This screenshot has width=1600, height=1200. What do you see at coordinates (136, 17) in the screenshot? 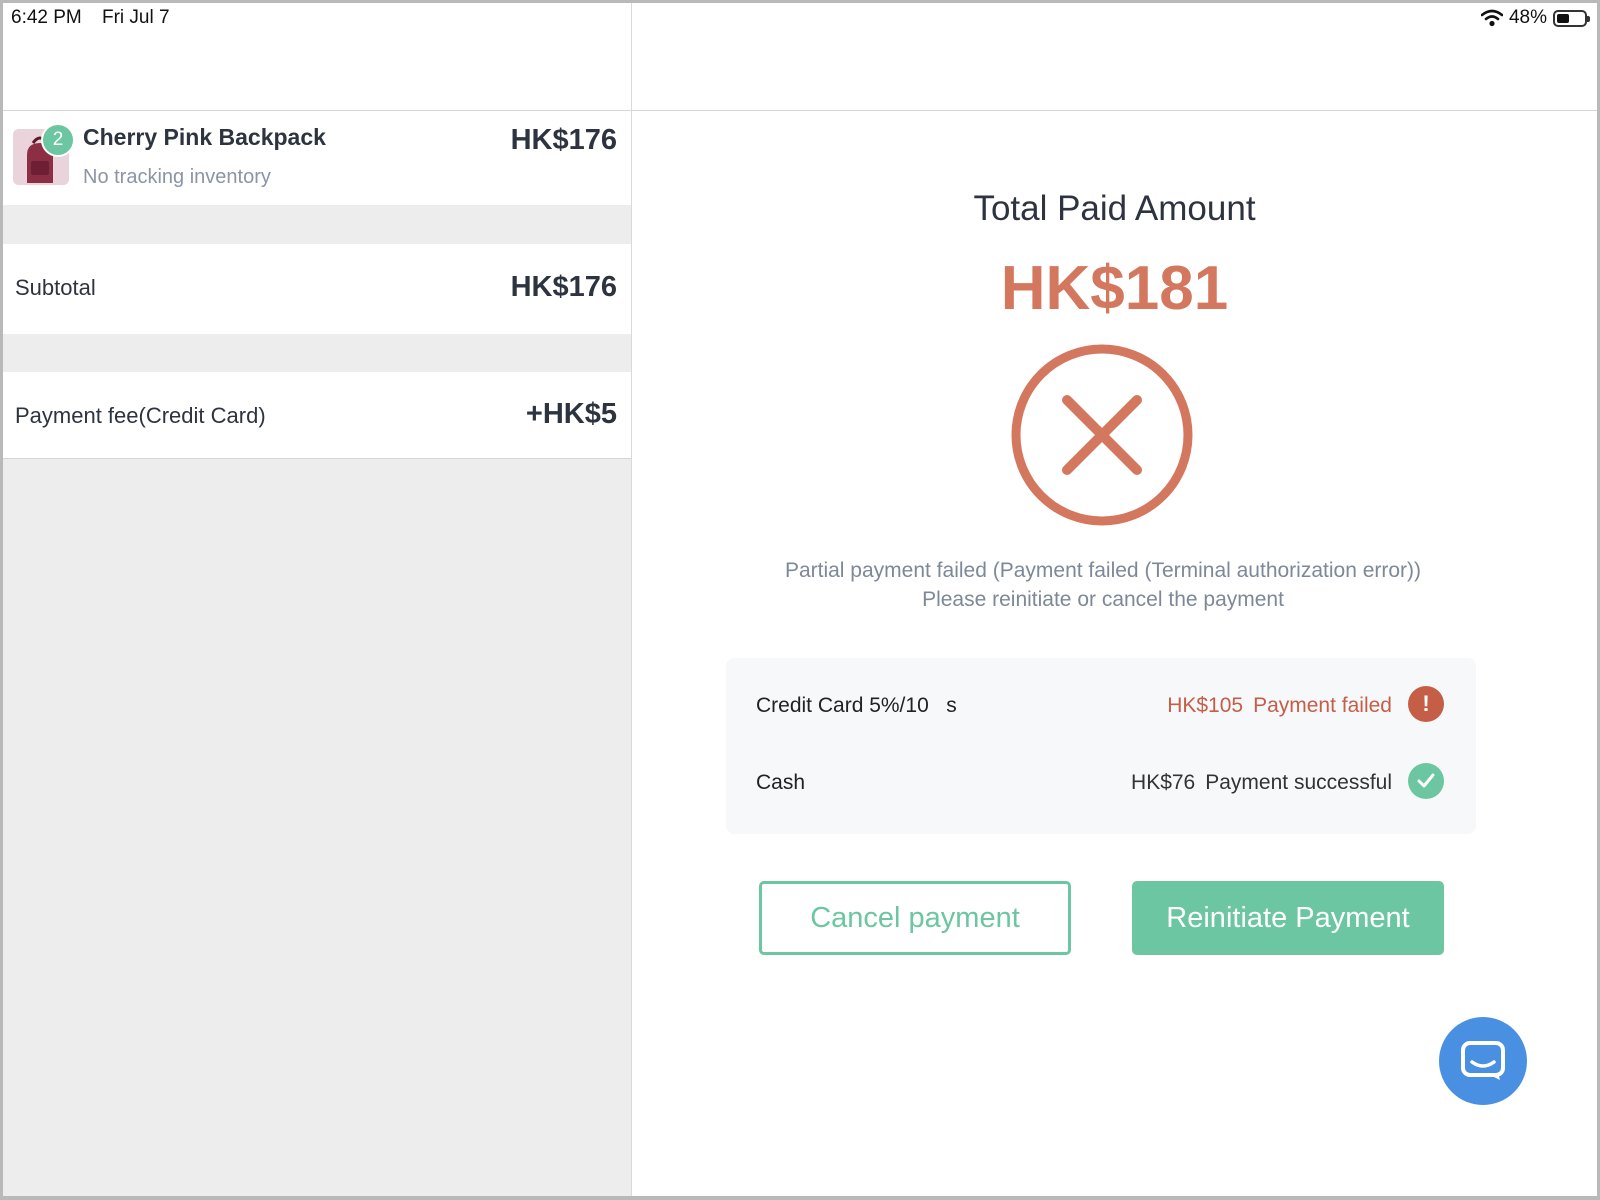
I see `status-date: Fri Jul 7` at bounding box center [136, 17].